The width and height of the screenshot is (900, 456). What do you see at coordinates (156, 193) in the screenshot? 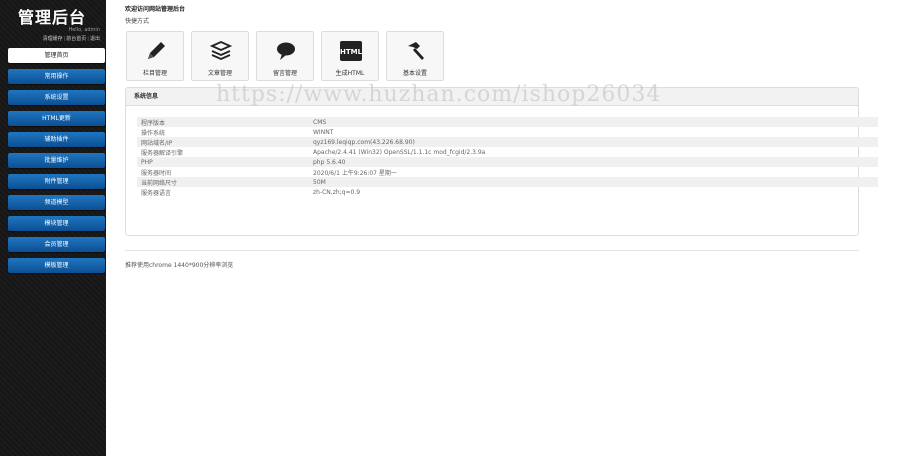
I see `info-key: 服务器语言` at bounding box center [156, 193].